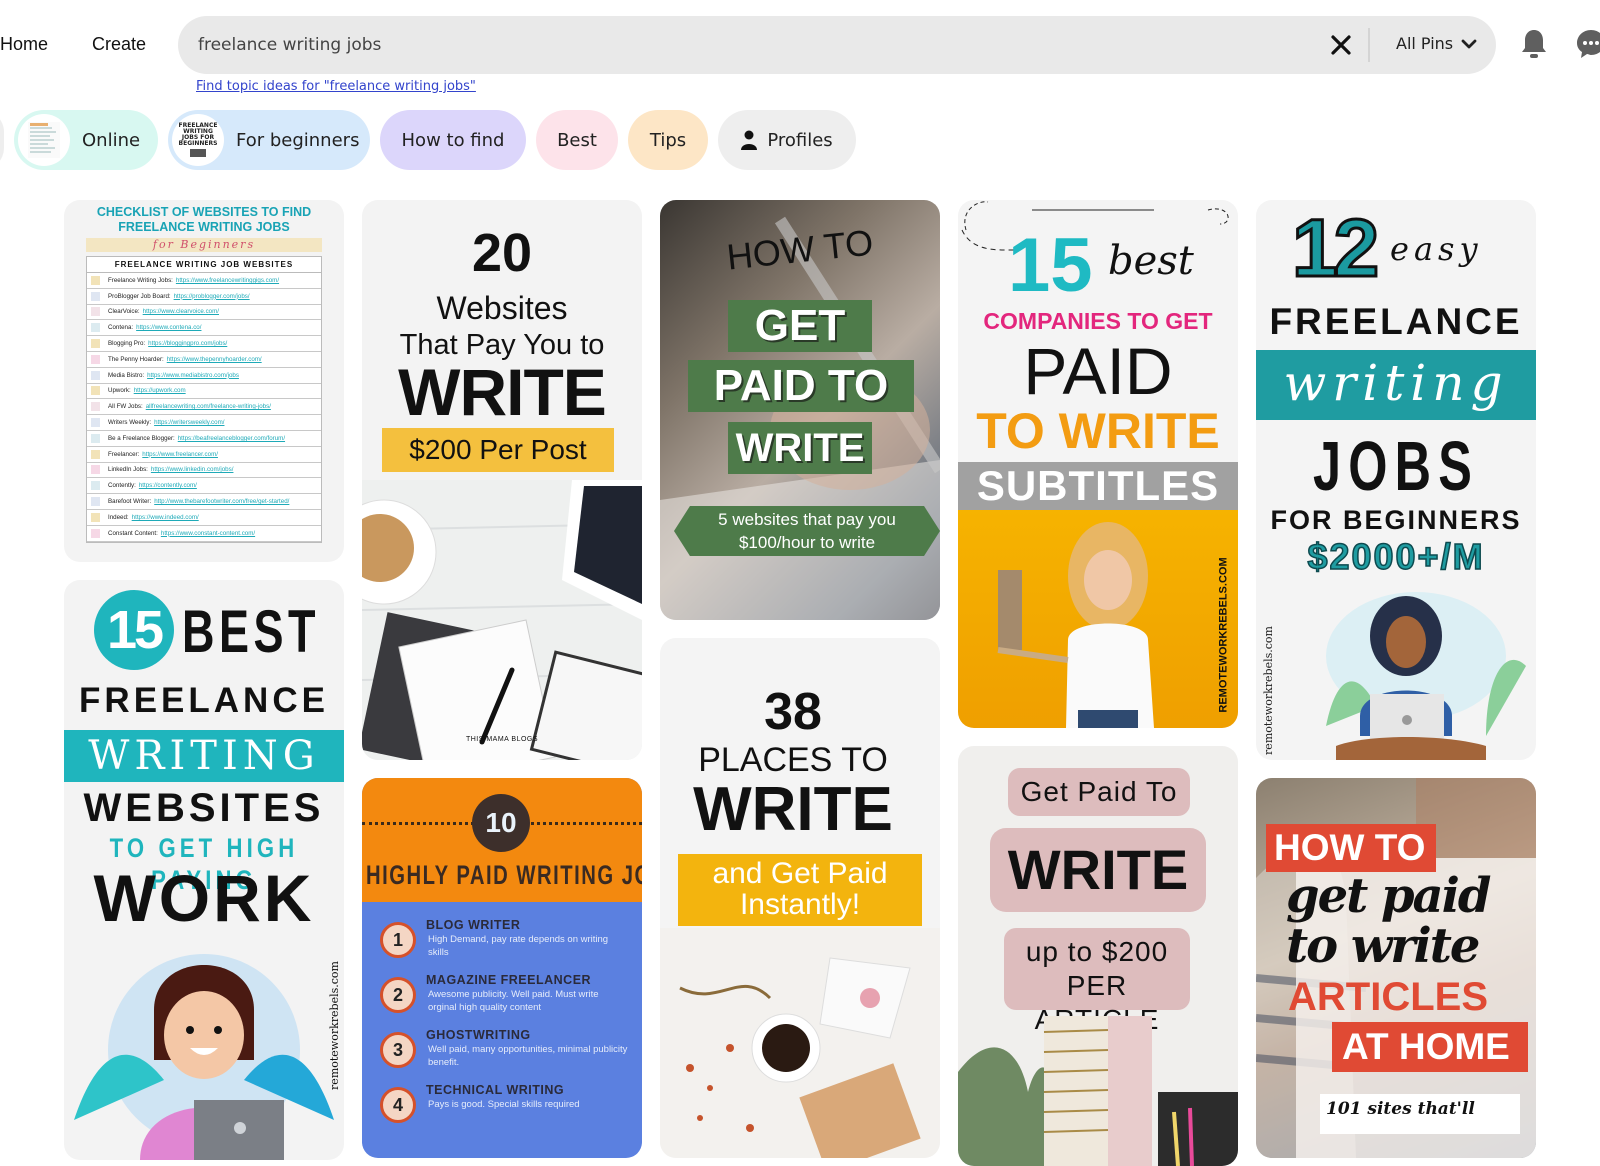  Describe the element at coordinates (124, 312) in the screenshot. I see `row-name: ClearVoice:` at that location.